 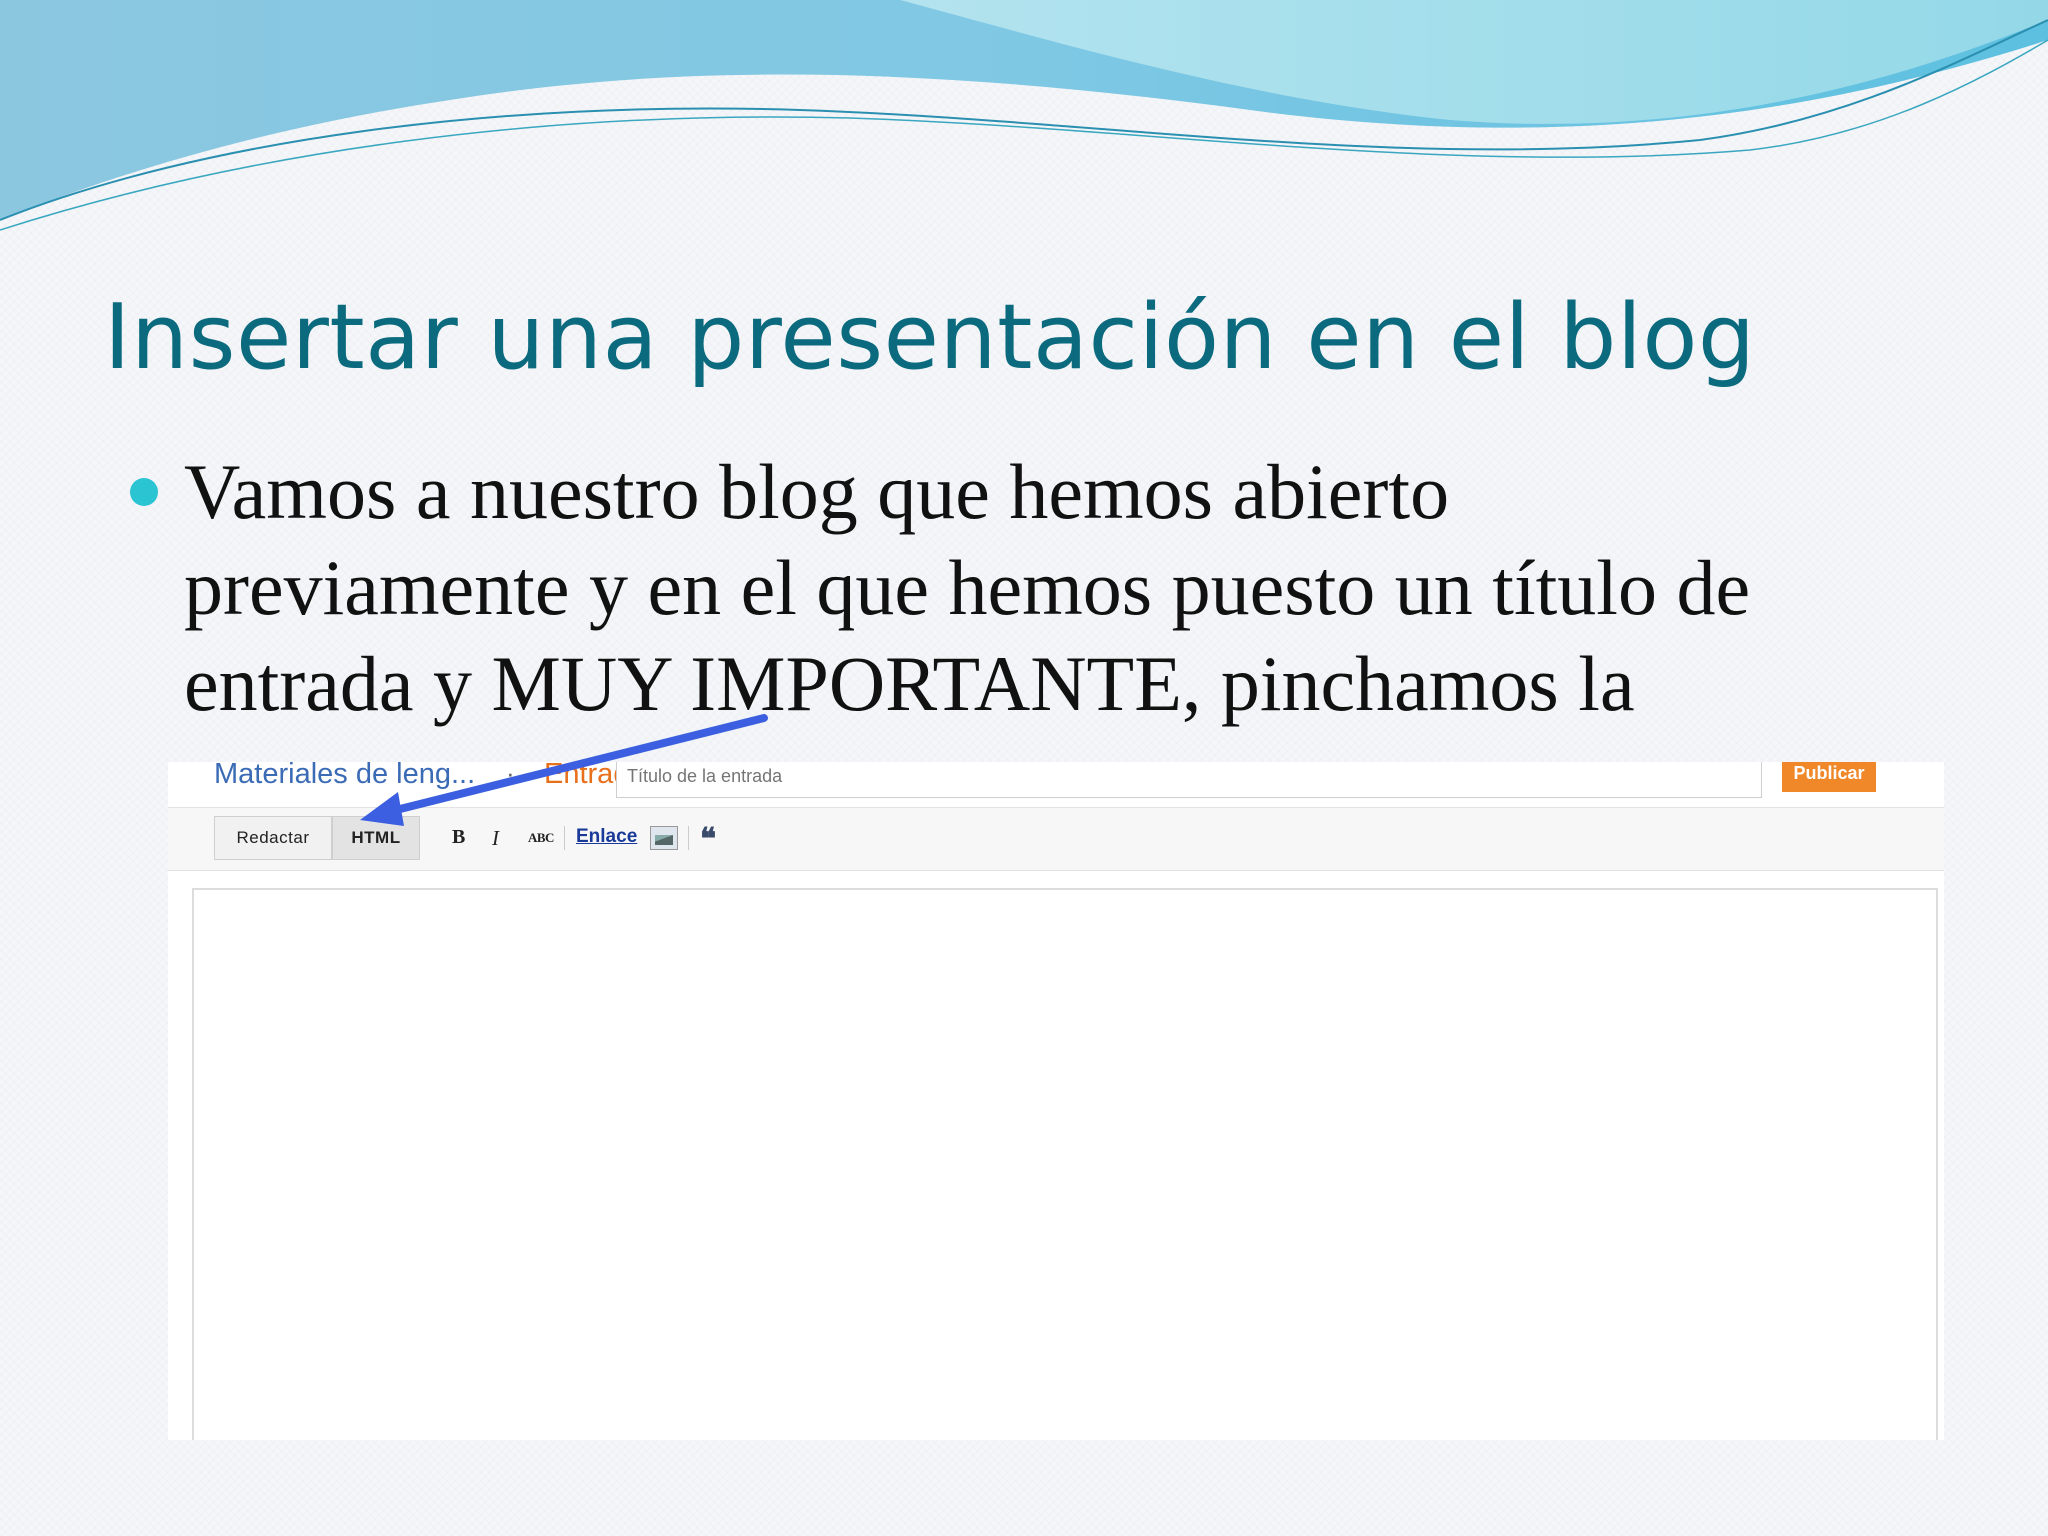 I want to click on post-title-input, so click(x=1189, y=780).